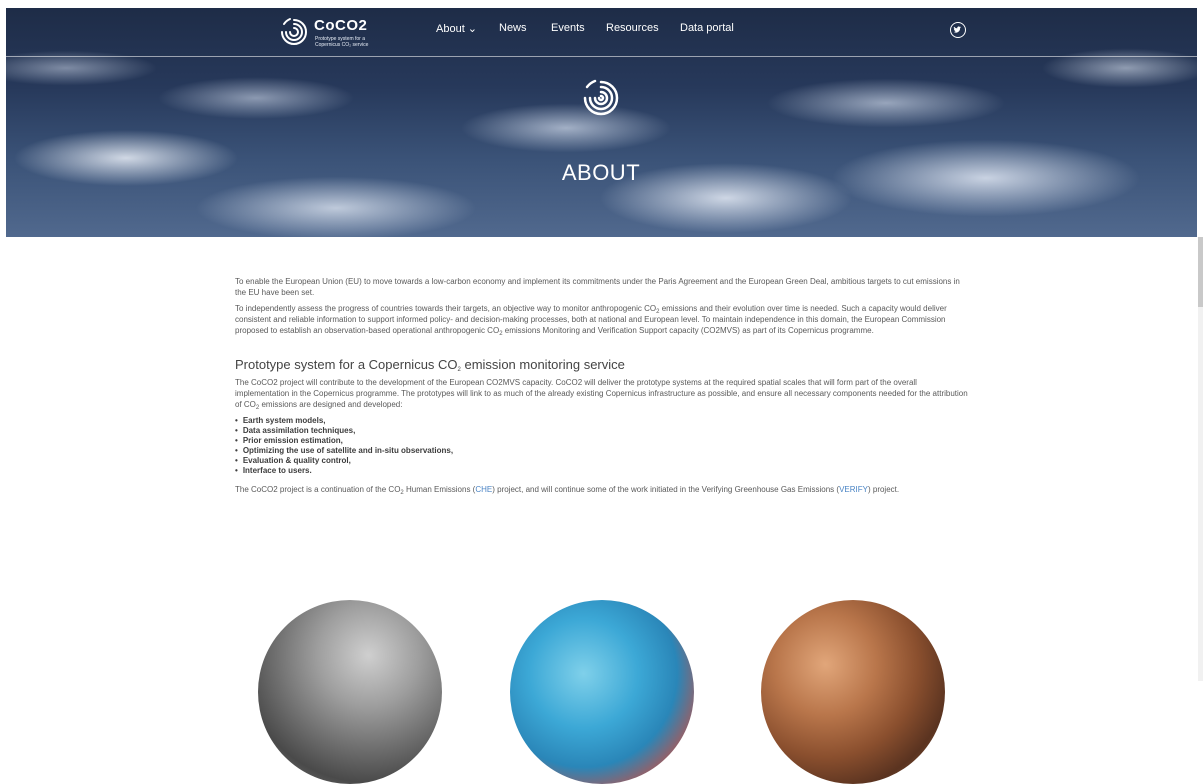 The width and height of the screenshot is (1203, 784). I want to click on header-divider, so click(601, 56).